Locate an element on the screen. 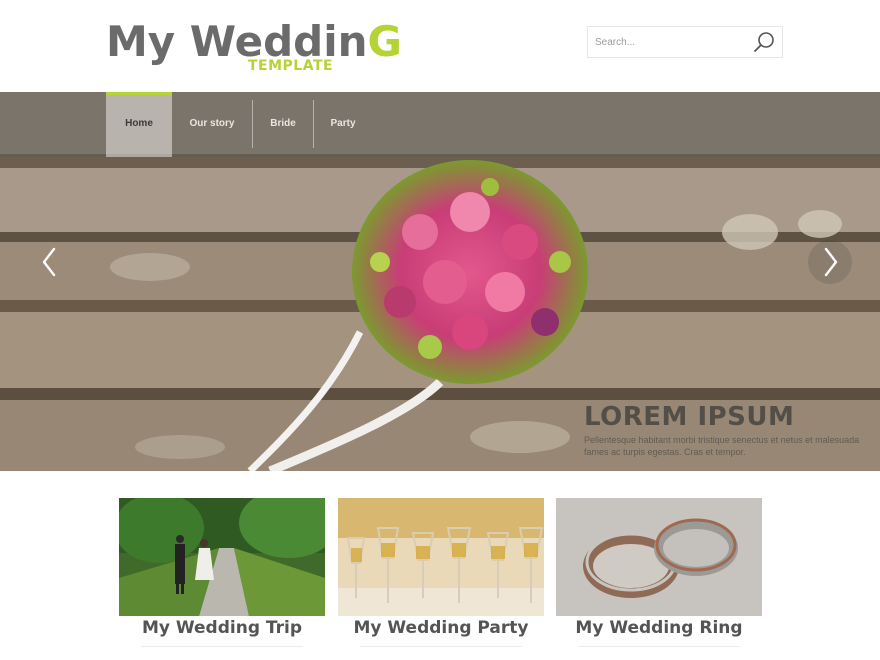 This screenshot has height=660, width=880. card-image-party is located at coordinates (441, 557).